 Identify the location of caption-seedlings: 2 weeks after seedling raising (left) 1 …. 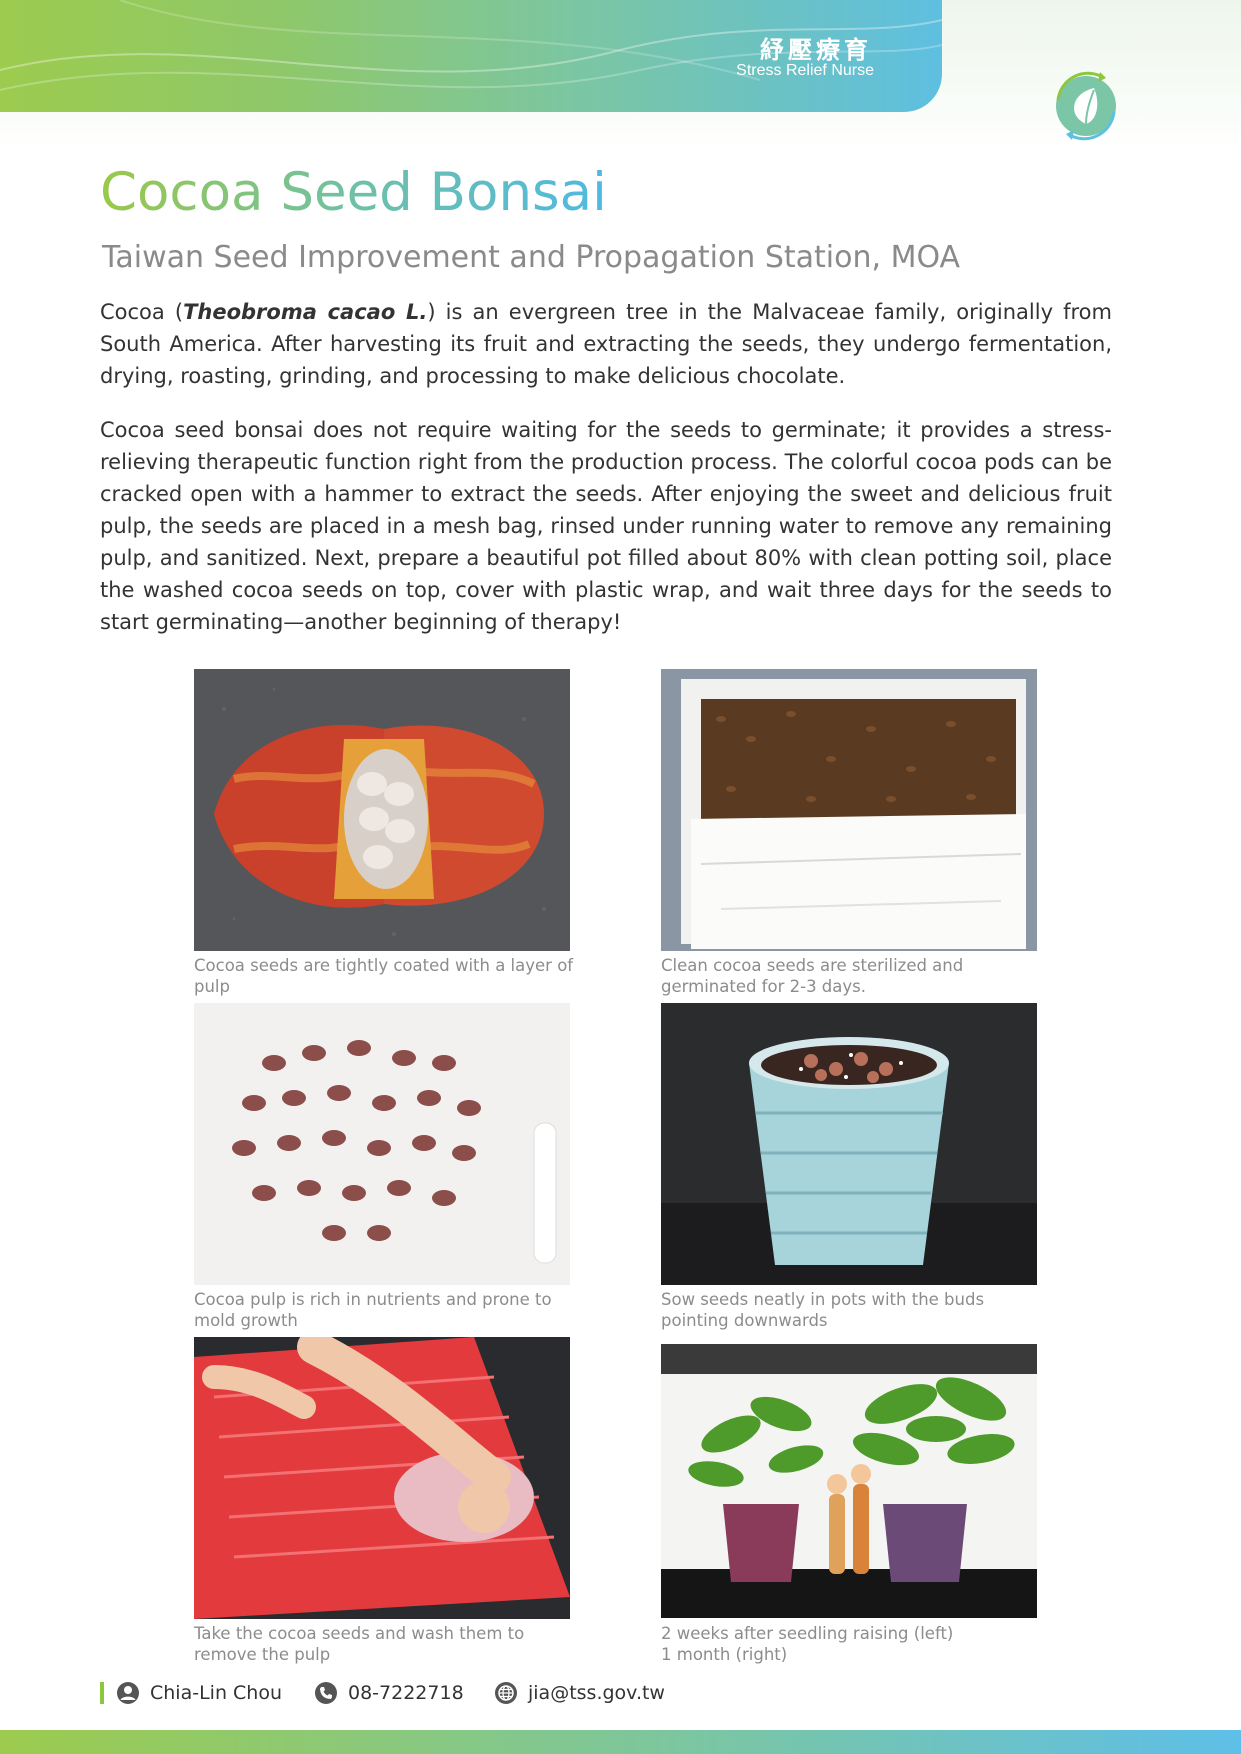
(851, 1644).